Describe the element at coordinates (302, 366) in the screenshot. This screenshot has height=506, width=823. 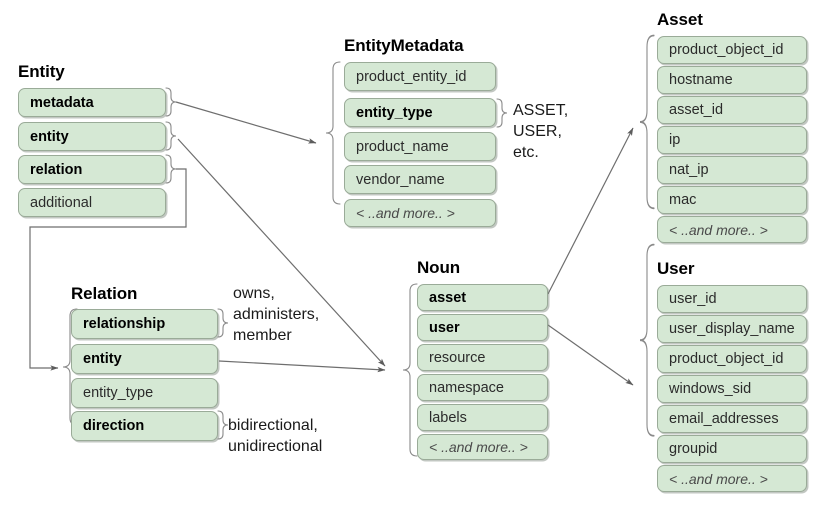
I see `edge-relation-entity-to-noun` at that location.